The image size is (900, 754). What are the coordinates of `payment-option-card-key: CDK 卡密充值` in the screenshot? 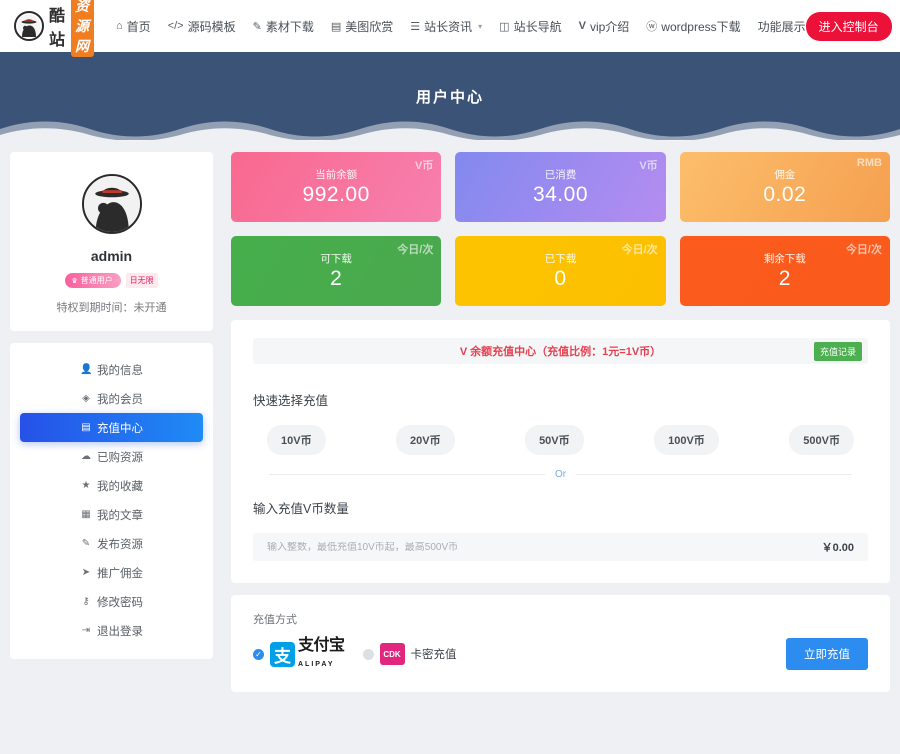 It's located at (409, 654).